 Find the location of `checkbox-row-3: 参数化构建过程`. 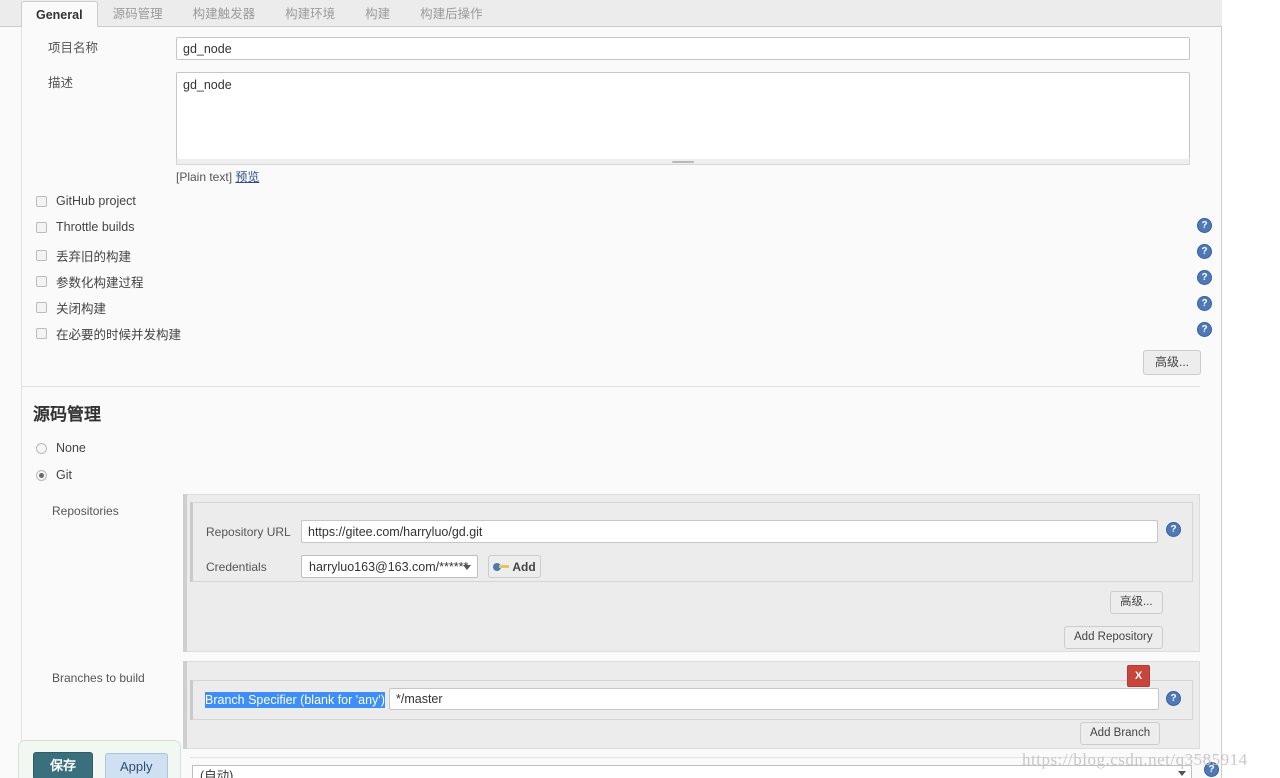

checkbox-row-3: 参数化构建过程 is located at coordinates (90, 281).